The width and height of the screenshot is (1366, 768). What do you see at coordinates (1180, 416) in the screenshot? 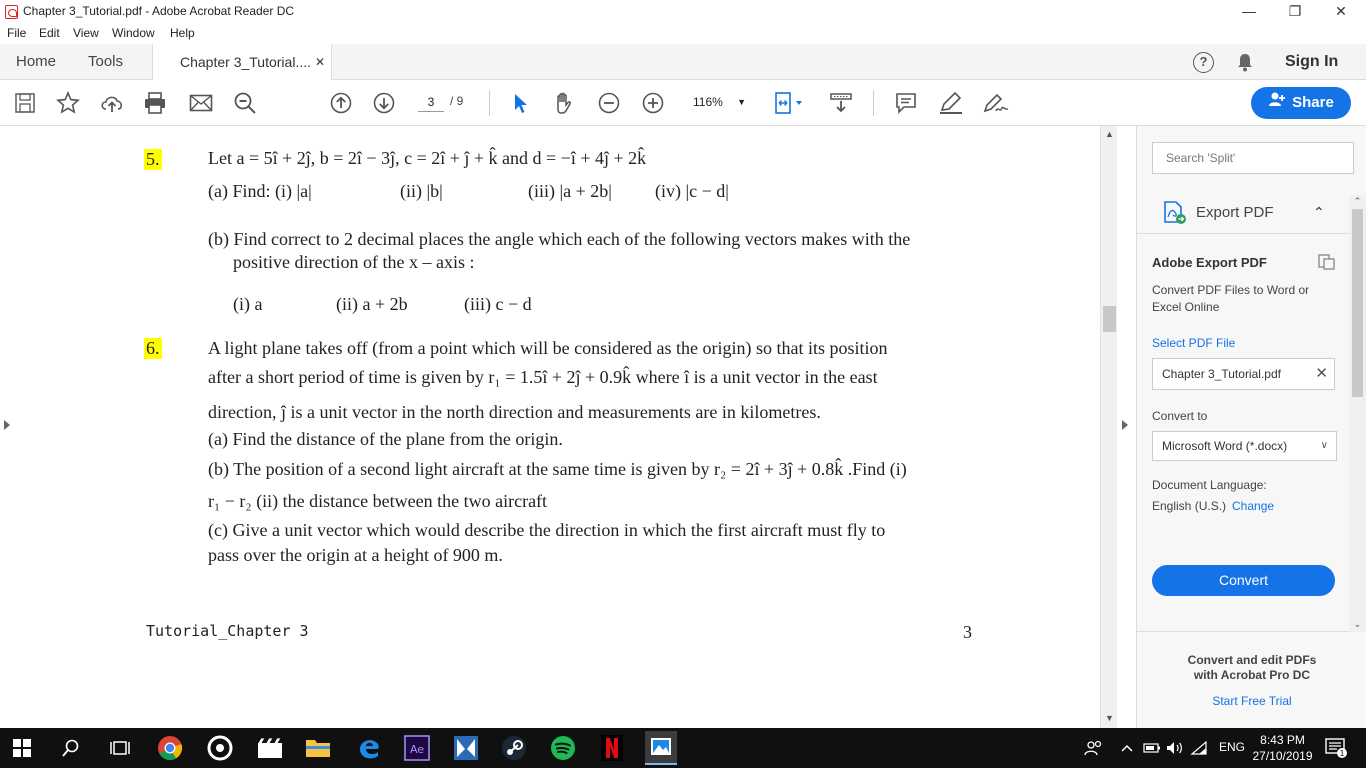
I see `convert-to-label: Convert to` at bounding box center [1180, 416].